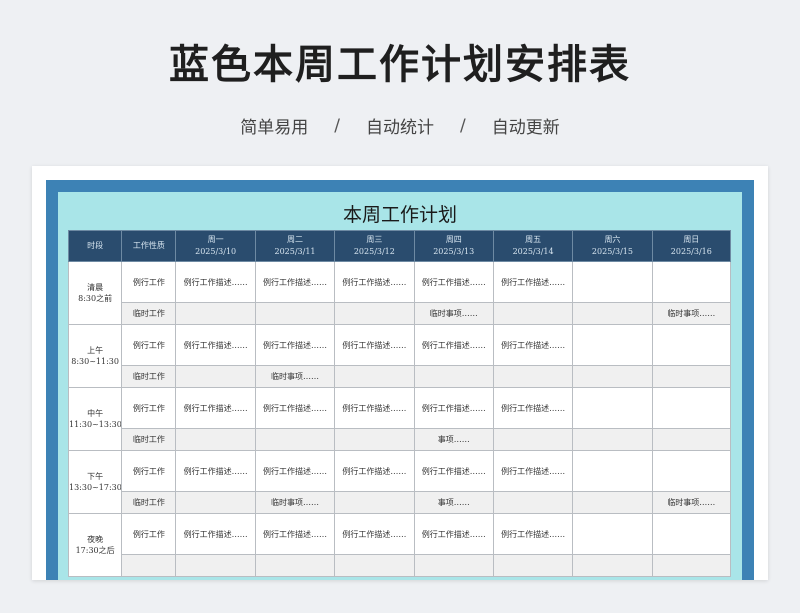 The image size is (800, 613). Describe the element at coordinates (95, 487) in the screenshot. I see `period-time: 13:30~17:30` at that location.